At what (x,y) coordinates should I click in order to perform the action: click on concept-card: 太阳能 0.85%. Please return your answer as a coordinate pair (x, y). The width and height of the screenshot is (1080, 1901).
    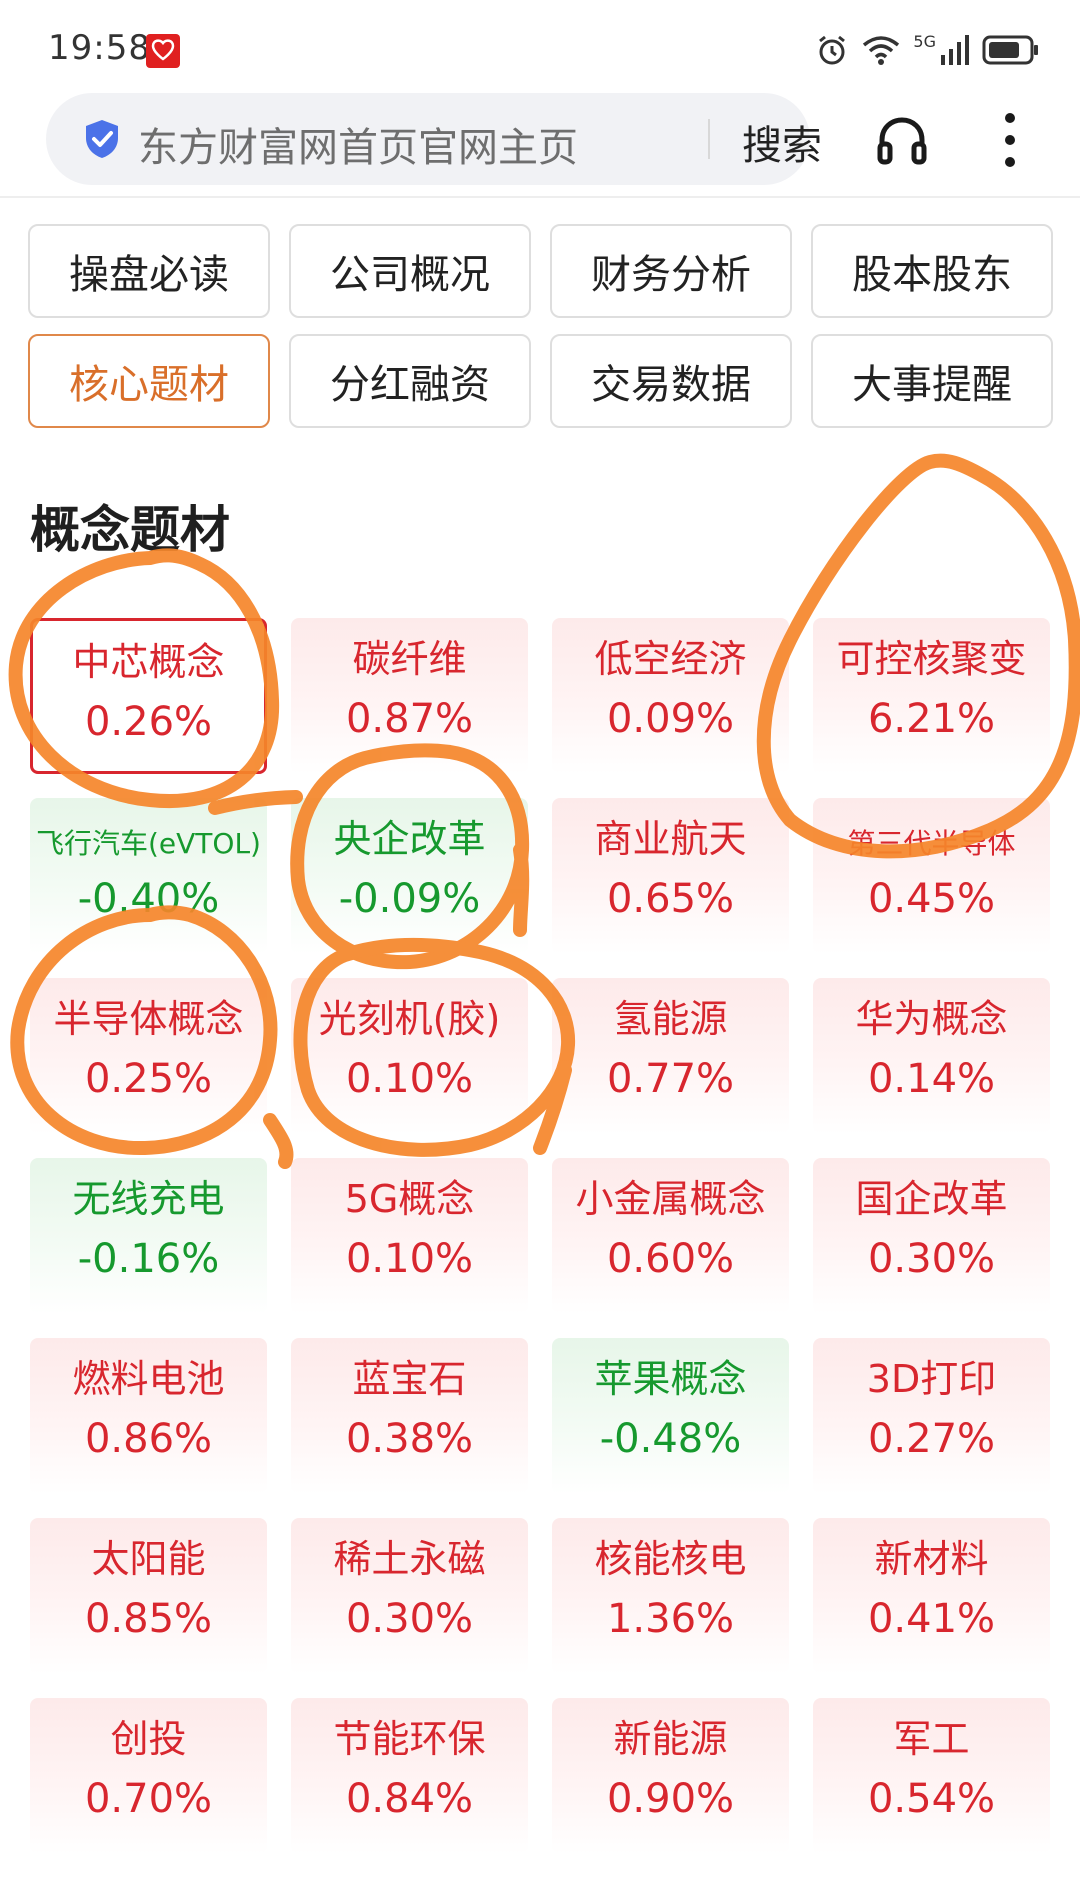
    Looking at the image, I should click on (148, 1596).